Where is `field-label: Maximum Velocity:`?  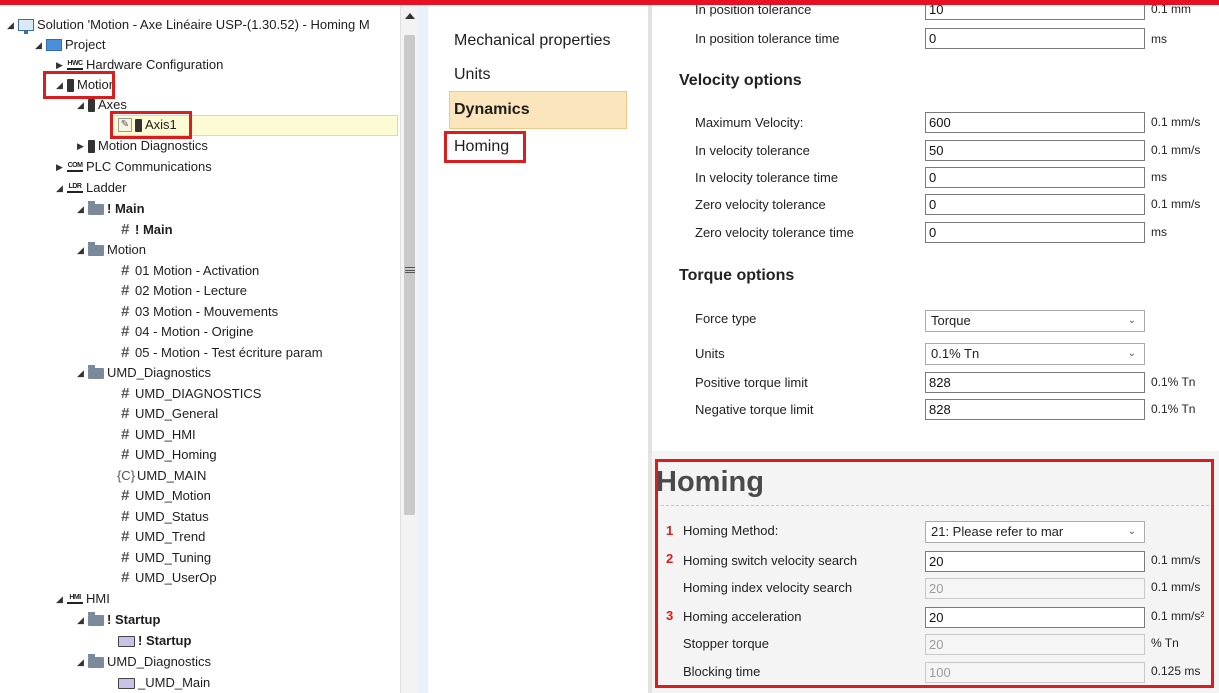 field-label: Maximum Velocity: is located at coordinates (749, 122).